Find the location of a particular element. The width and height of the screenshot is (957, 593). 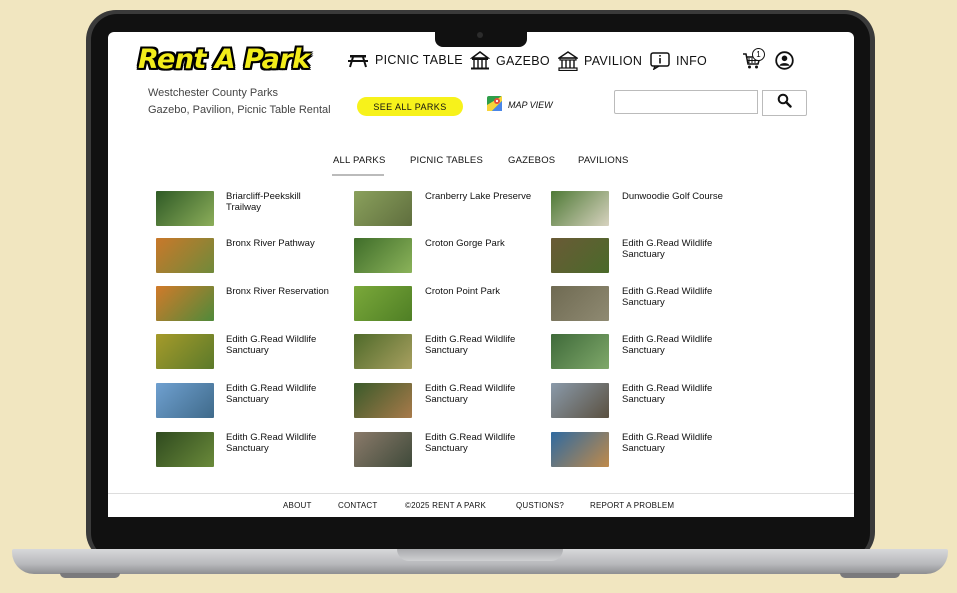

info-icon is located at coordinates (660, 61).